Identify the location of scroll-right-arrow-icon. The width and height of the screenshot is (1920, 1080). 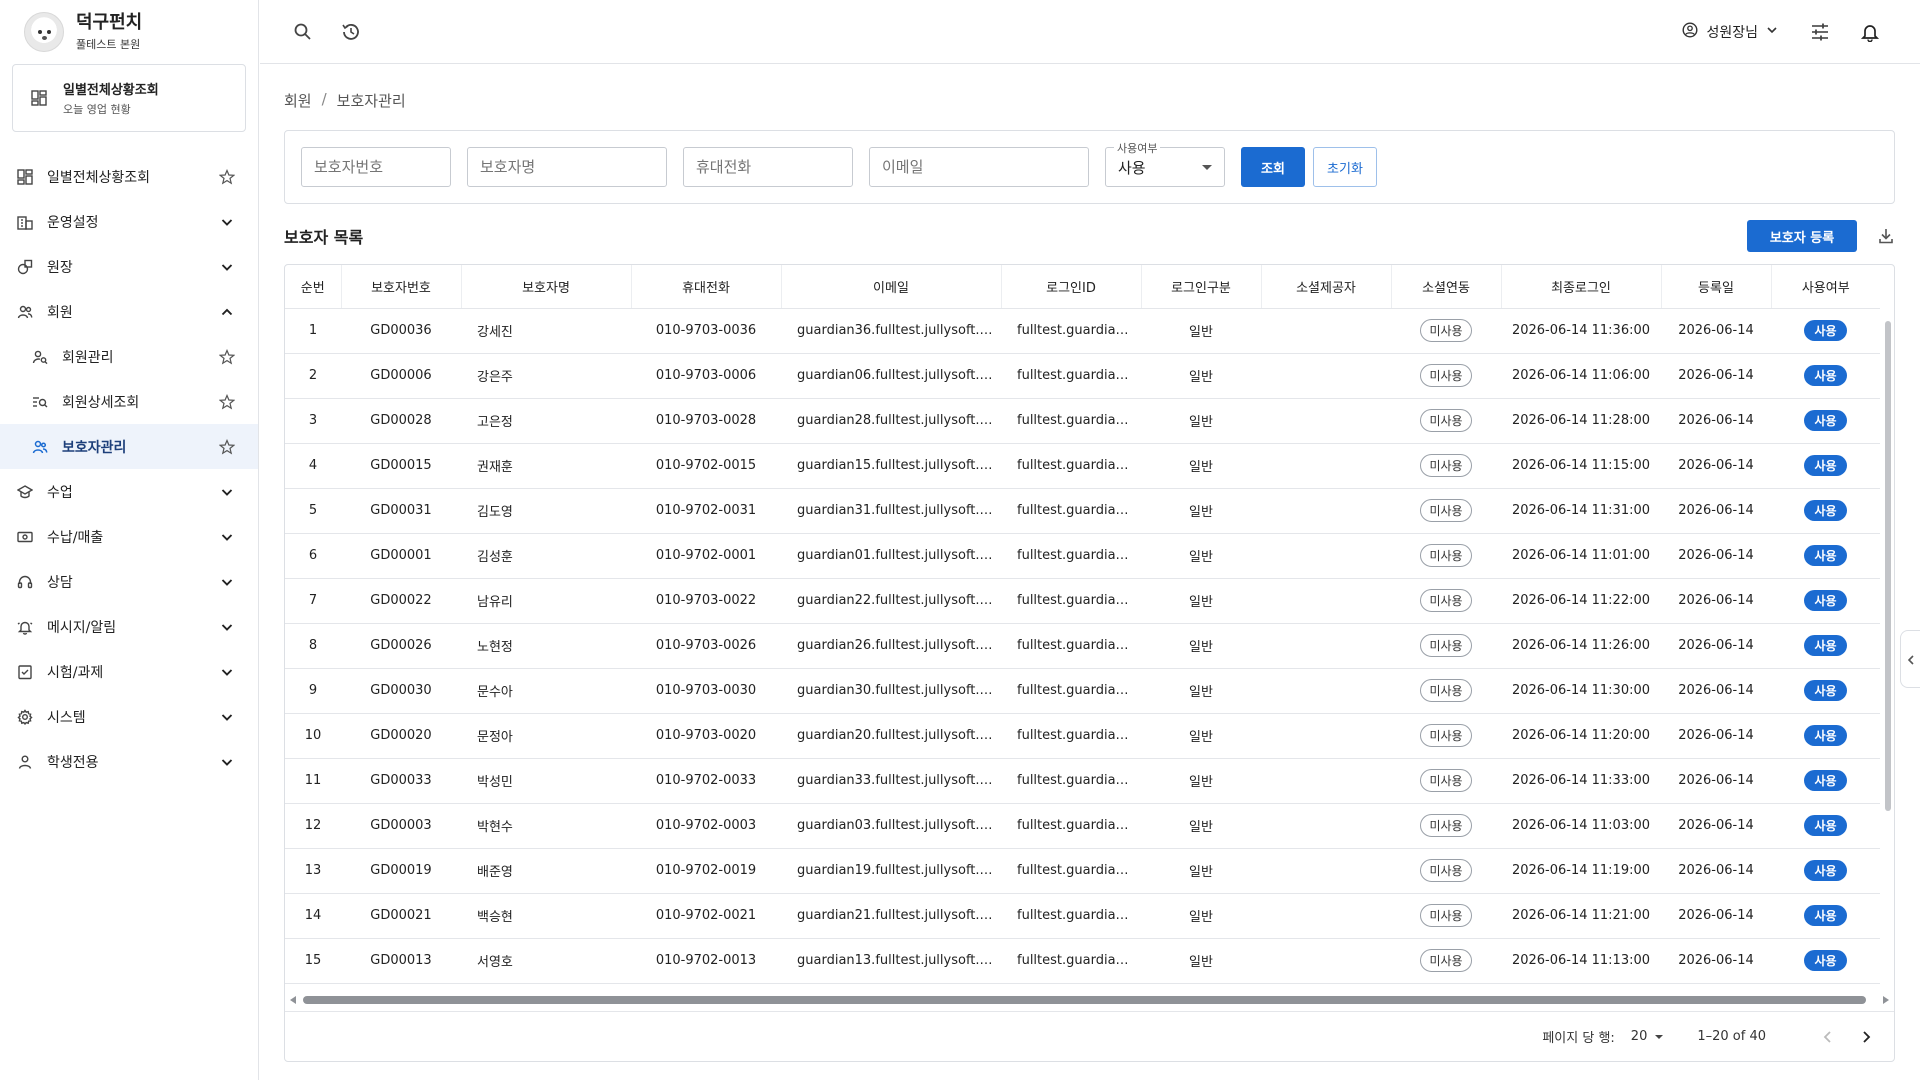
(1886, 1000).